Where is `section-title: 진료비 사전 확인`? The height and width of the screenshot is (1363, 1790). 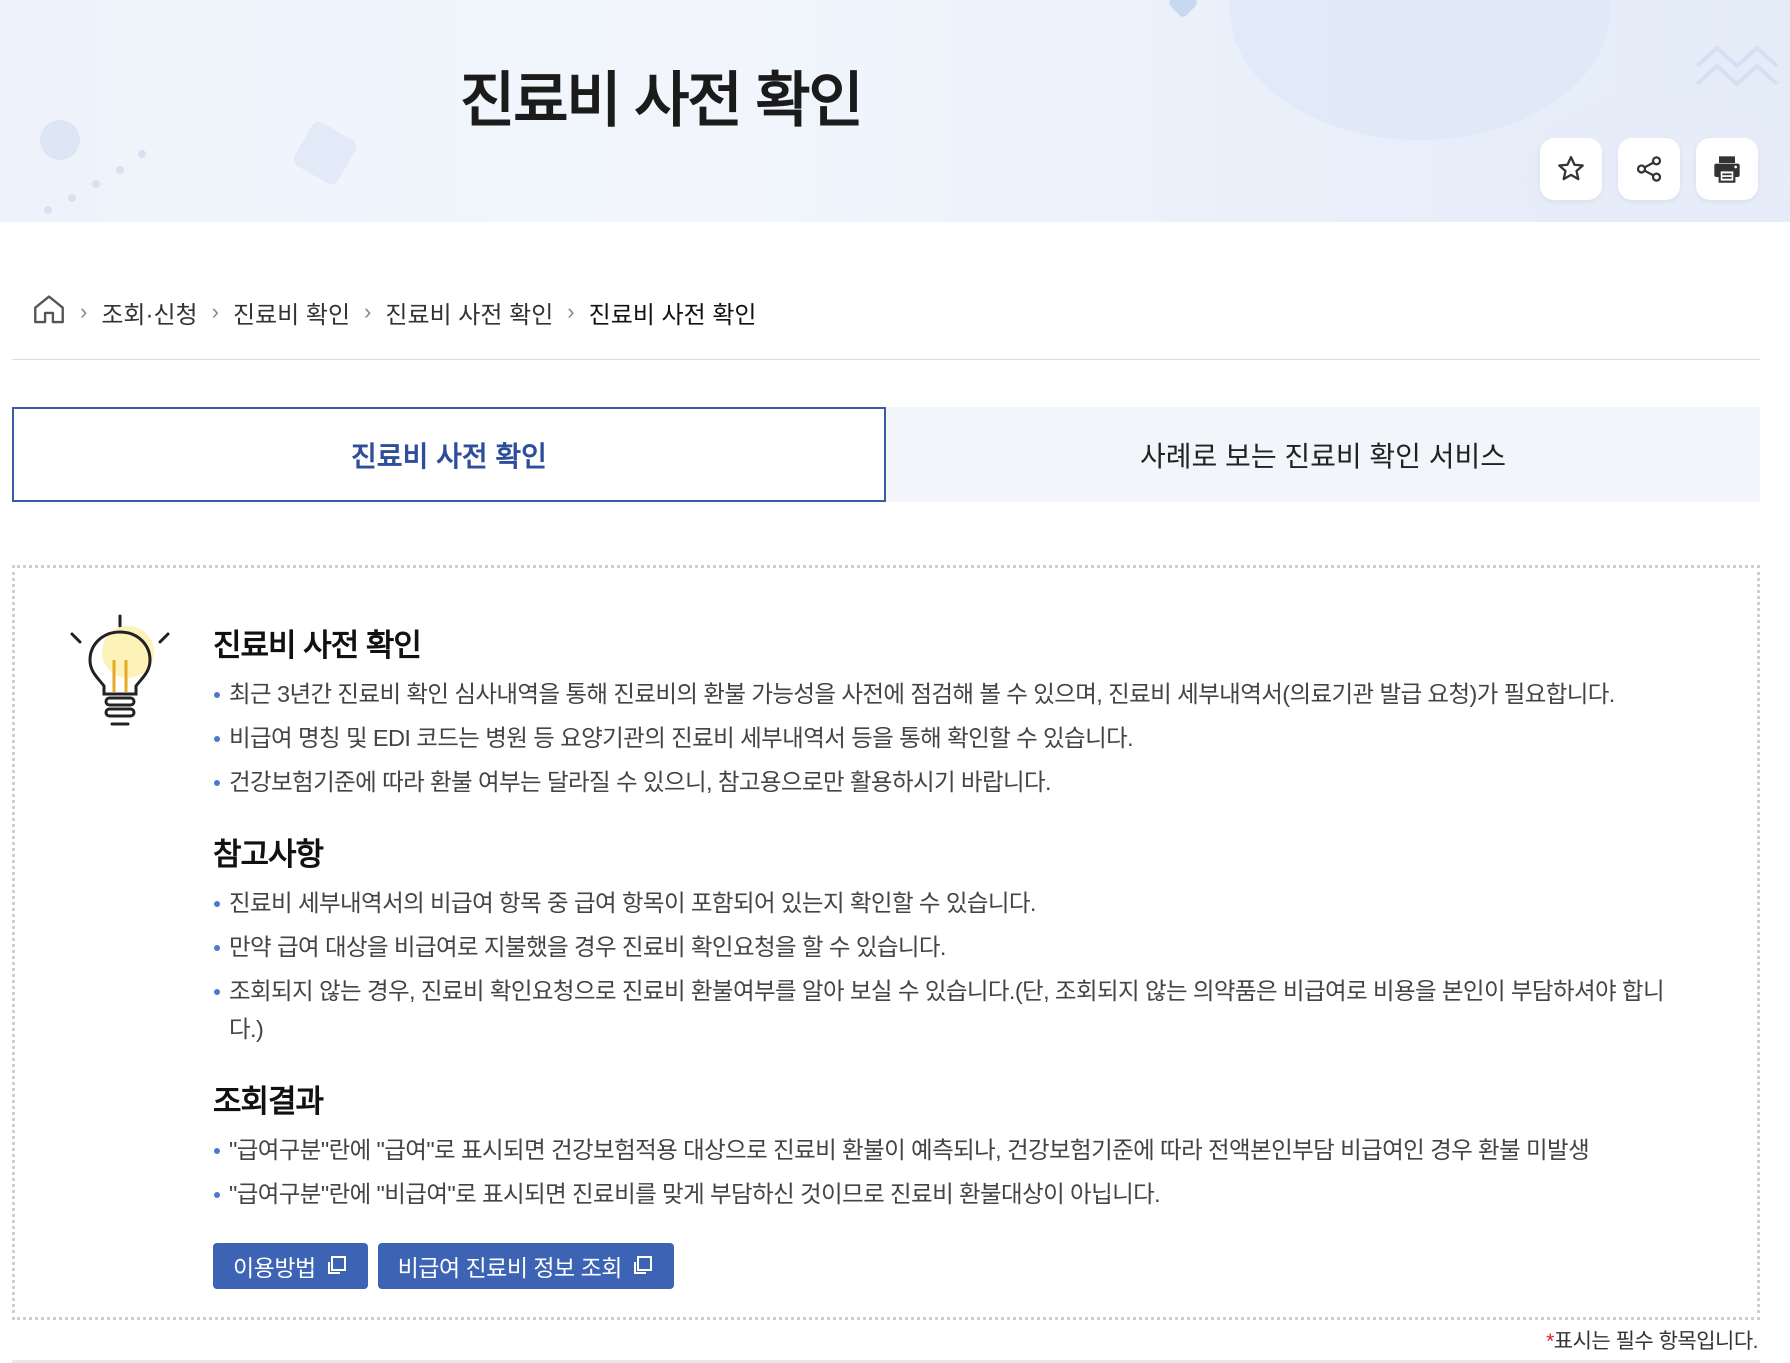
section-title: 진료비 사전 확인 is located at coordinates (317, 645).